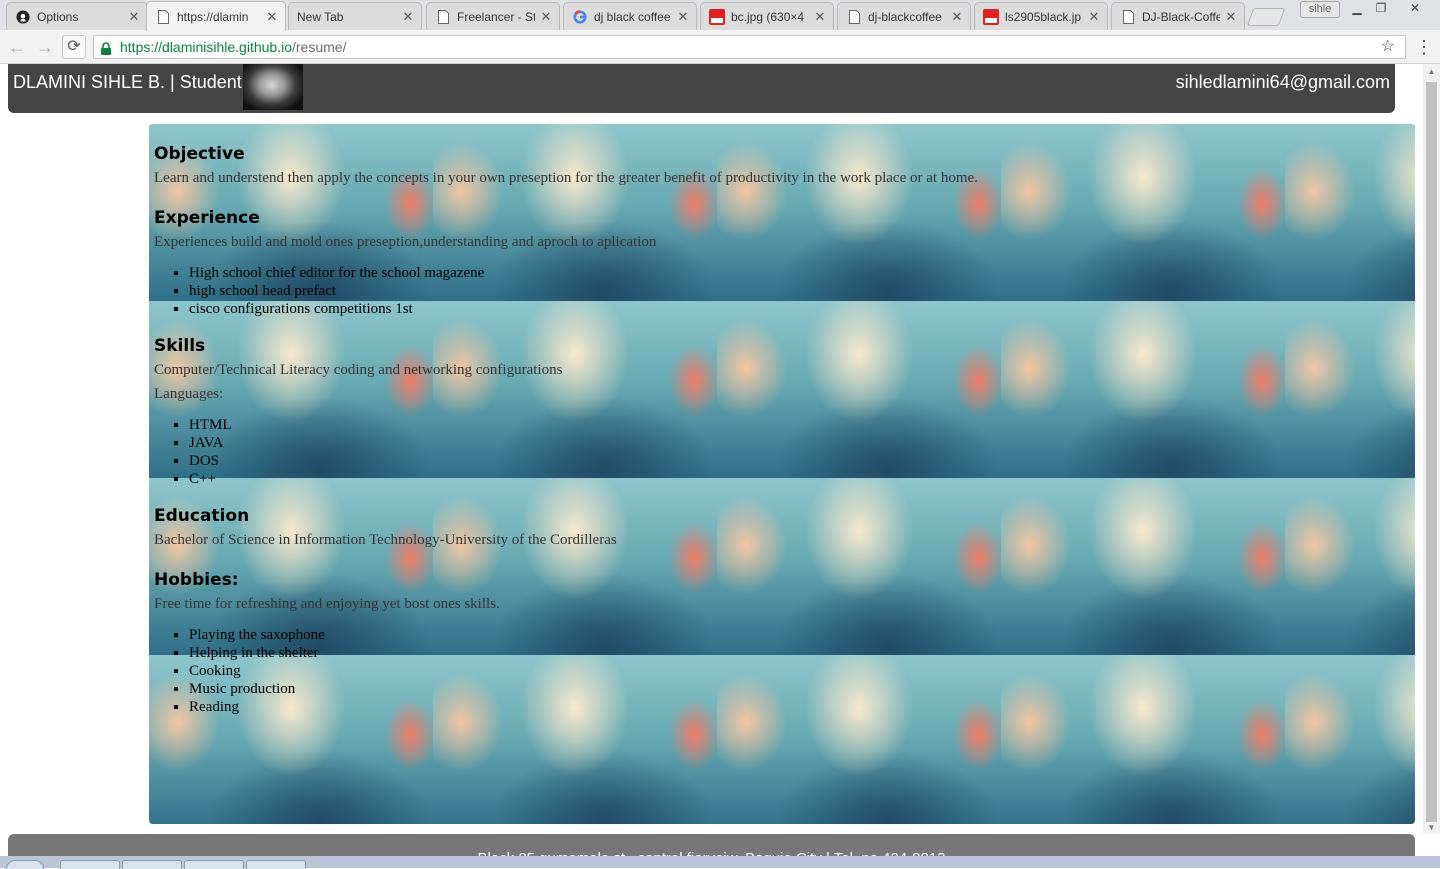 The image size is (1440, 869). What do you see at coordinates (206, 47) in the screenshot?
I see `url-host: https://dlaminisihle.github.io` at bounding box center [206, 47].